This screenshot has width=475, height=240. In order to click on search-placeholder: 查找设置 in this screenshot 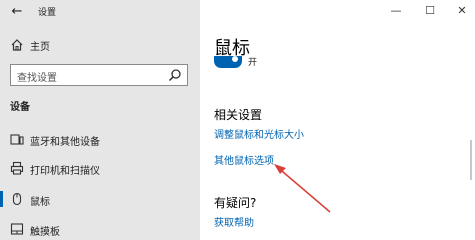, I will do `click(37, 78)`.